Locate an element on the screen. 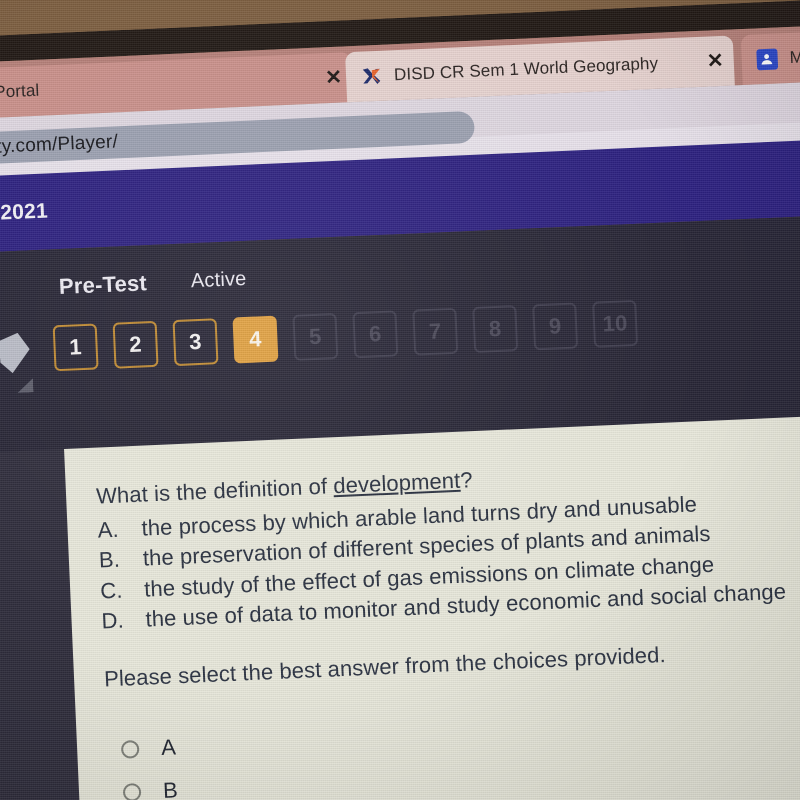  stem-suffix: ? is located at coordinates (466, 480).